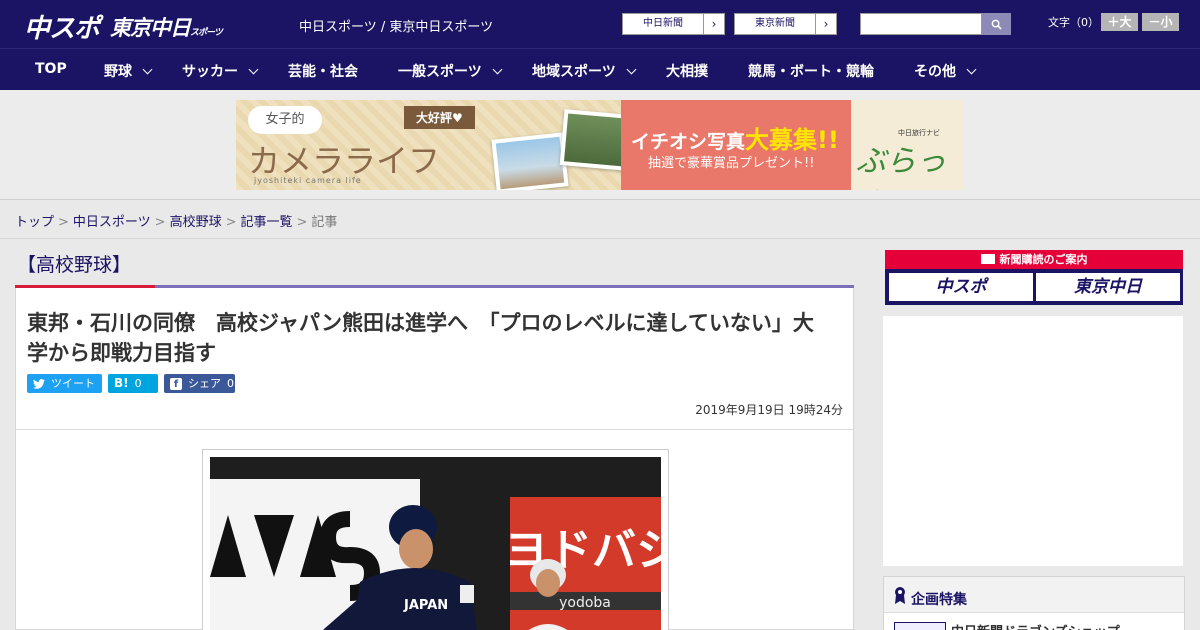  I want to click on site-links: 中日スポーツ / 東京中日スポーツ, so click(396, 25).